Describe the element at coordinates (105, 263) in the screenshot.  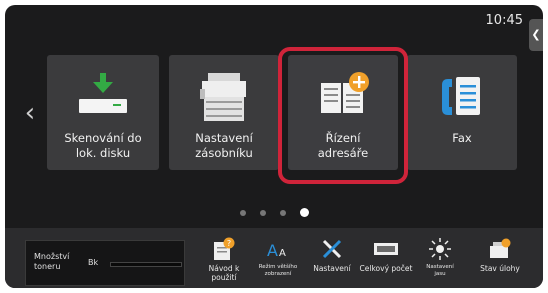
I see `toner-level-panel: Množství toneru Bk` at that location.